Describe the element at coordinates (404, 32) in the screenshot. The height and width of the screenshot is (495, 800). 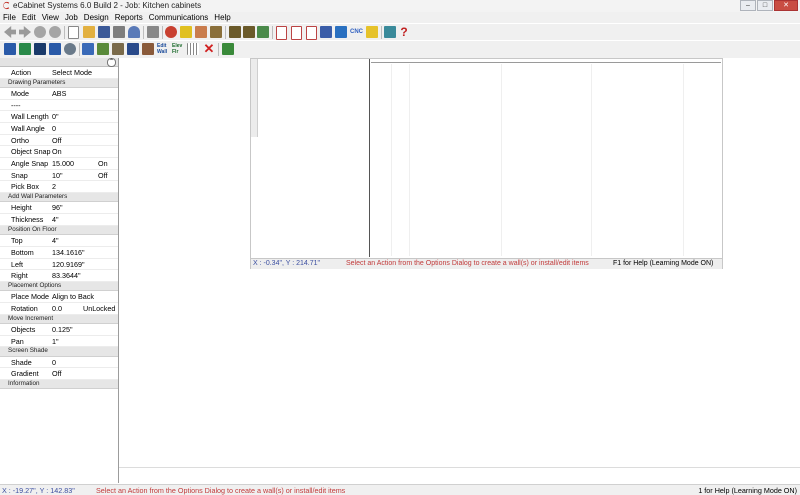
I see `help-icon: ?` at that location.